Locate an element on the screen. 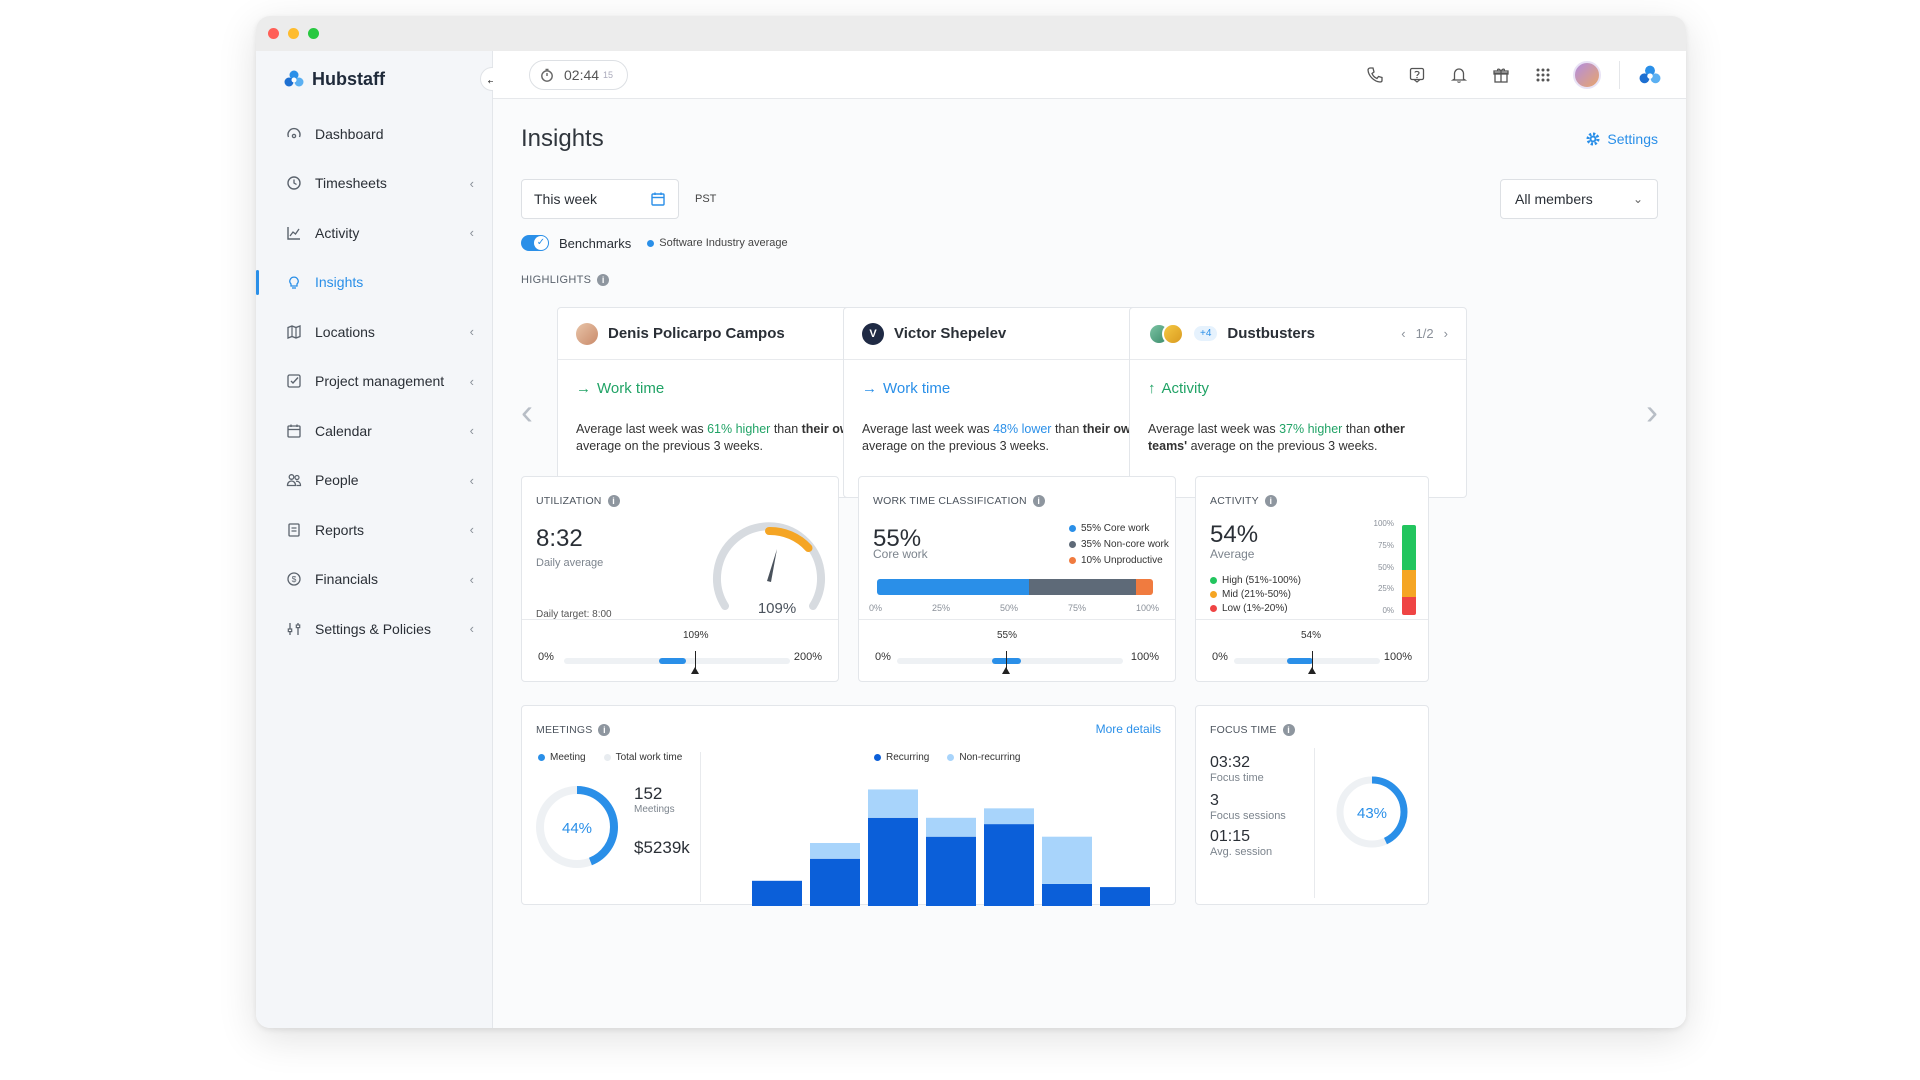 Image resolution: width=1920 pixels, height=1080 pixels. chevron-right-icon: › is located at coordinates (1446, 333).